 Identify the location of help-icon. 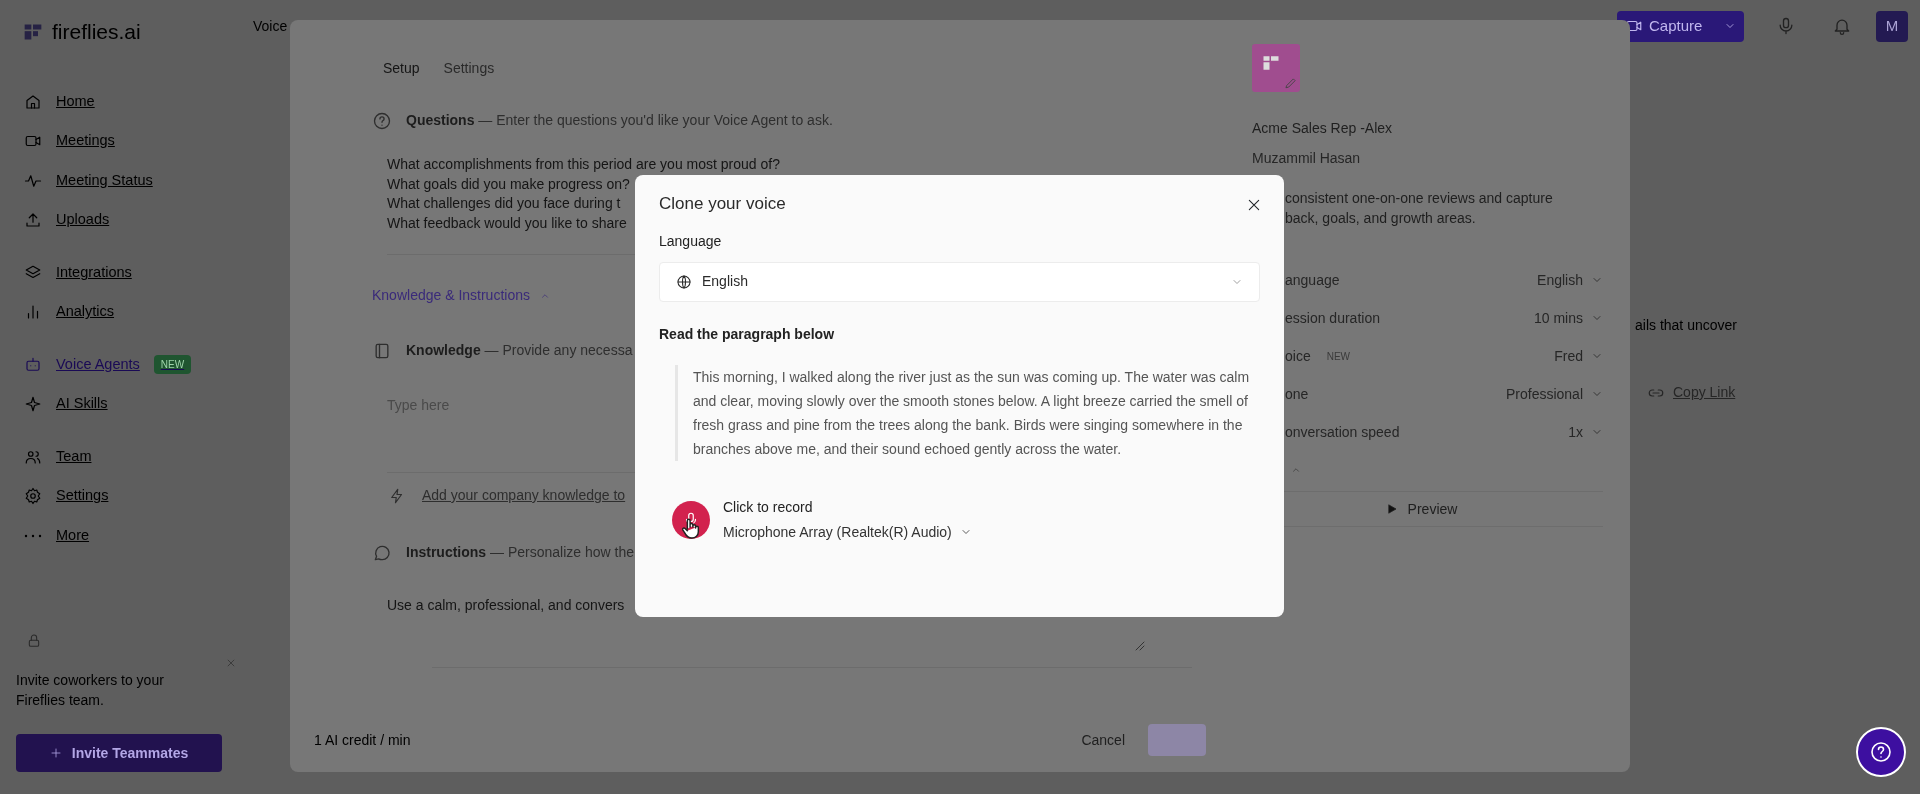
(1881, 752).